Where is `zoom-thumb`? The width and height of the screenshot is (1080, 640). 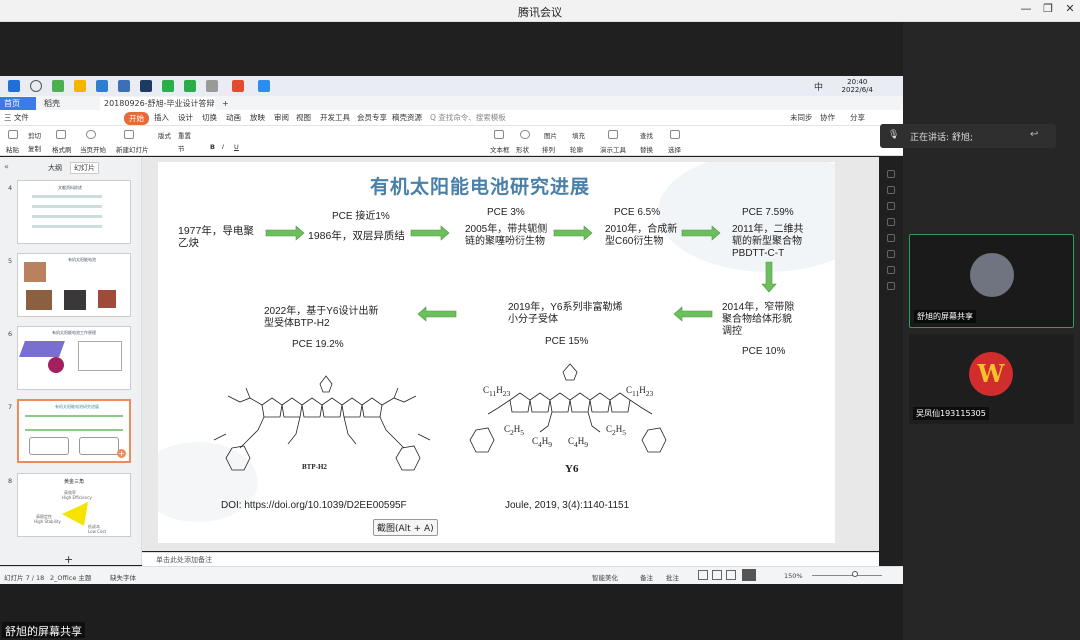 zoom-thumb is located at coordinates (855, 574).